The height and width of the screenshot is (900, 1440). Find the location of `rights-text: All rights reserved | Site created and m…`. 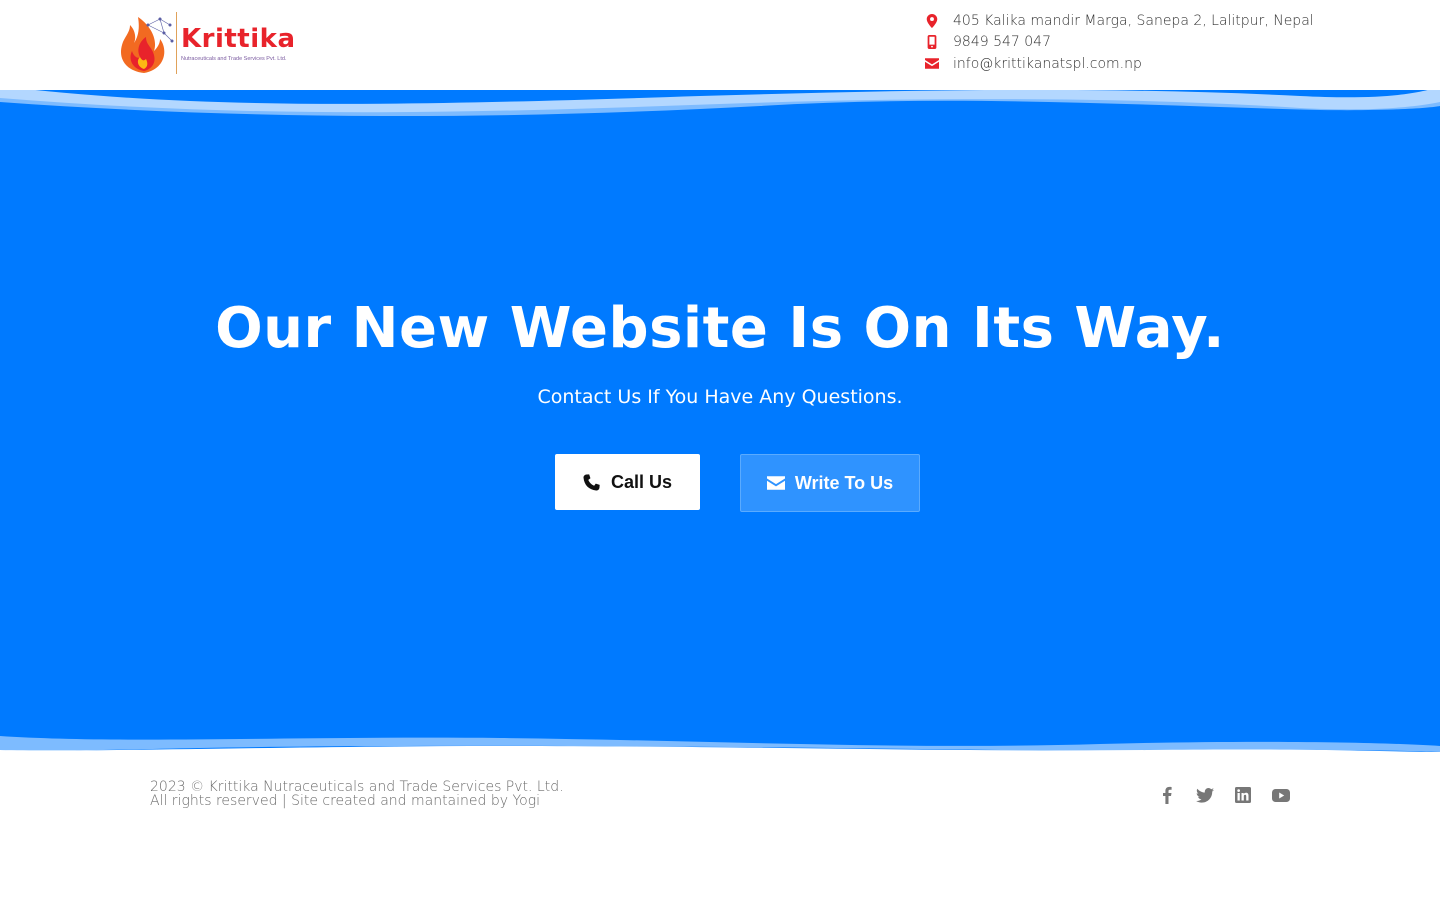

rights-text: All rights reserved | Site created and m… is located at coordinates (345, 801).